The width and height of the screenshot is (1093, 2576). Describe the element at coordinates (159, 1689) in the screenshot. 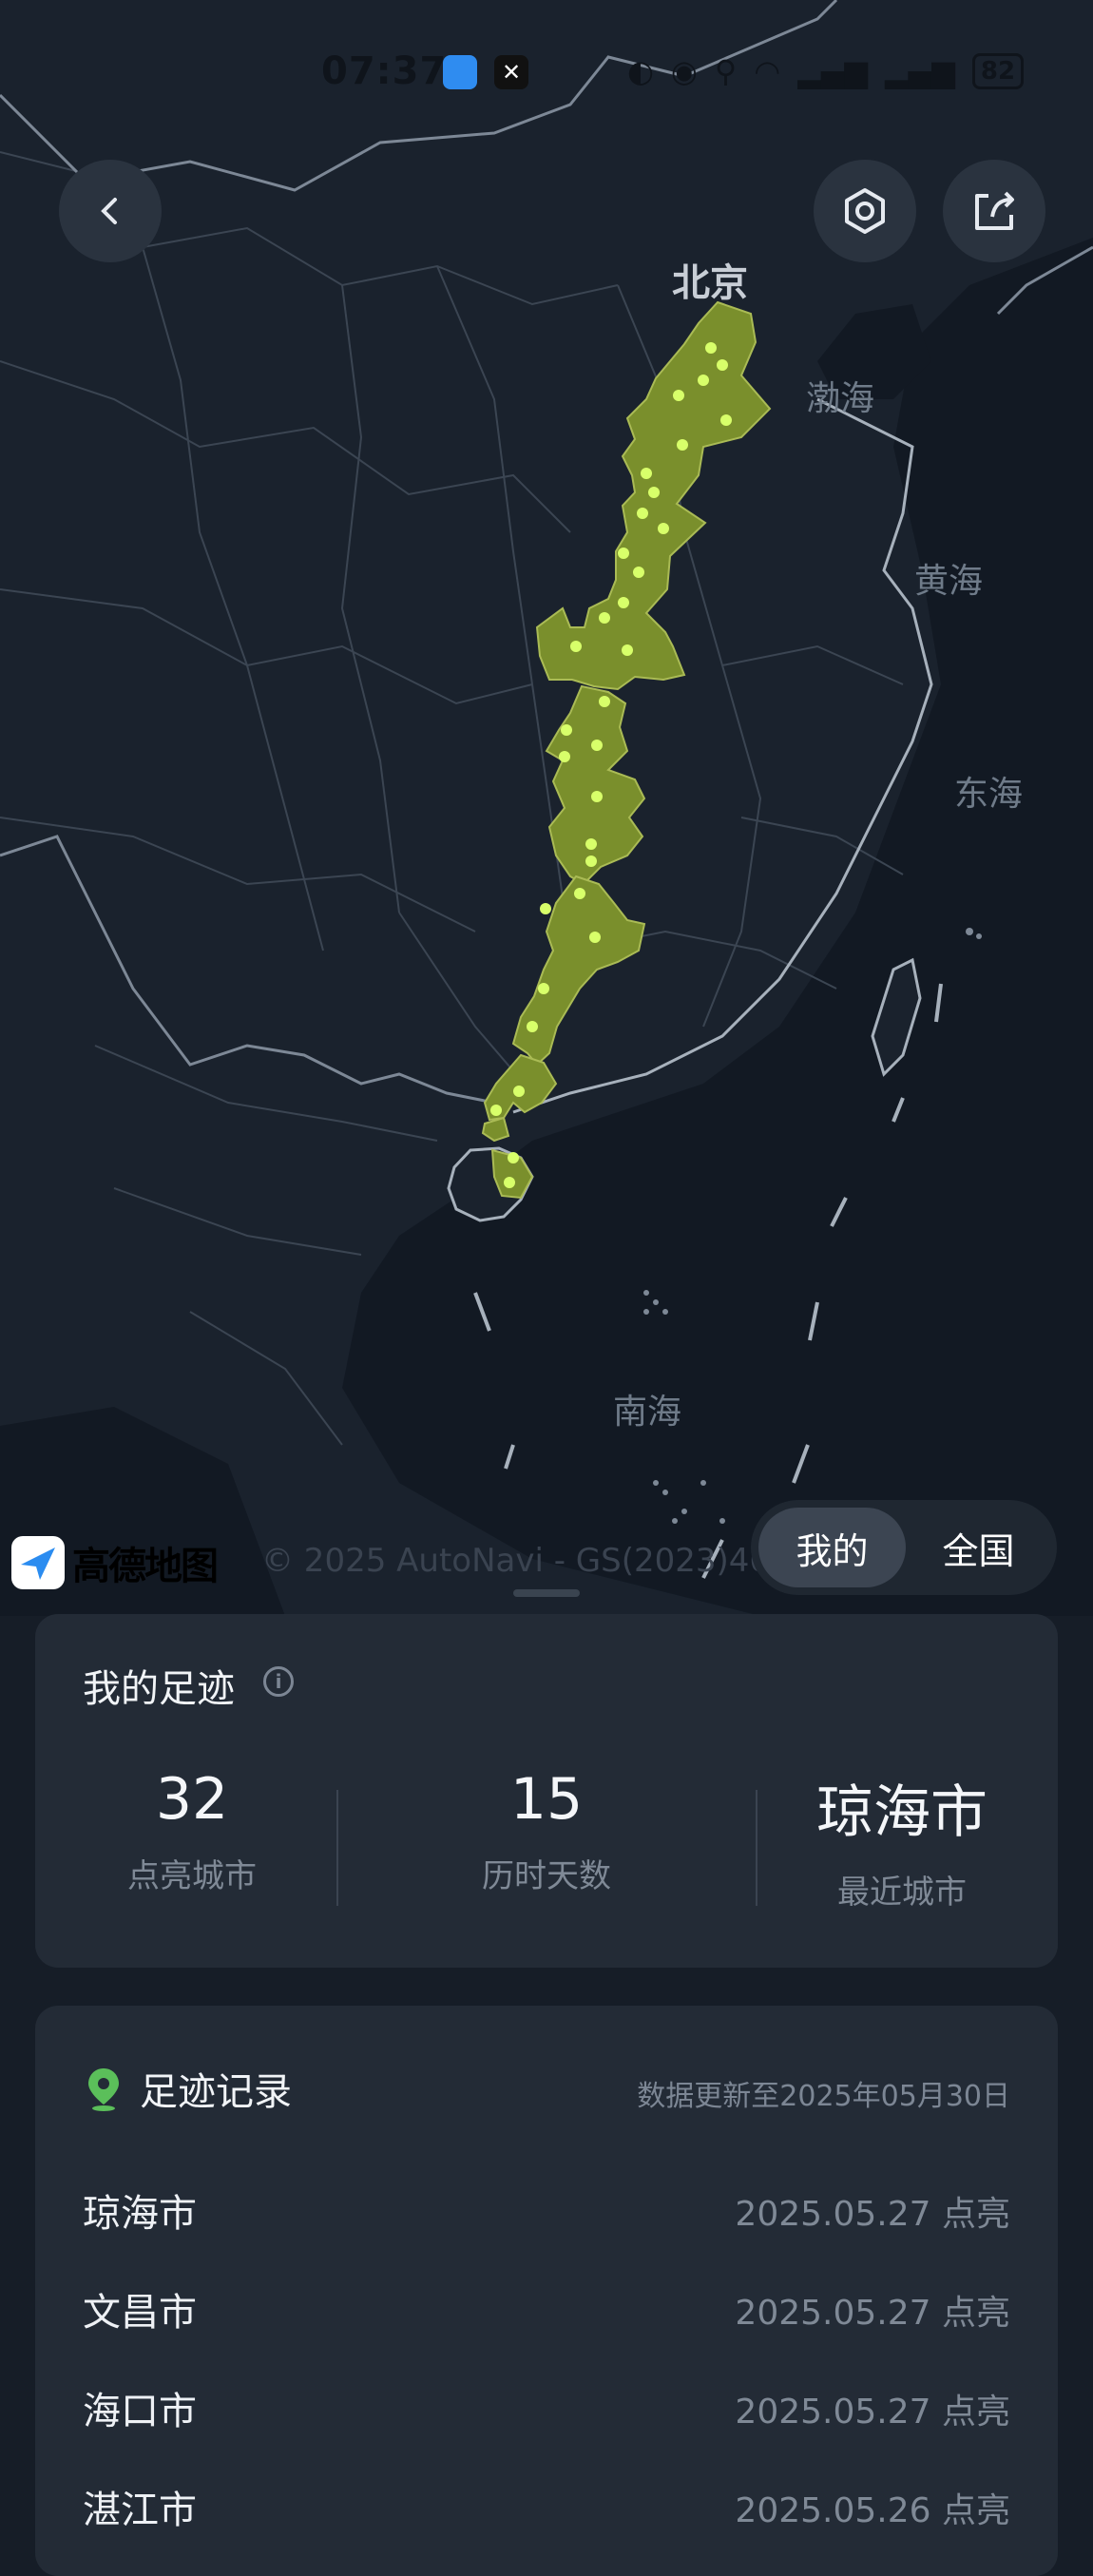

I see `footprint-title: 我的足迹` at that location.